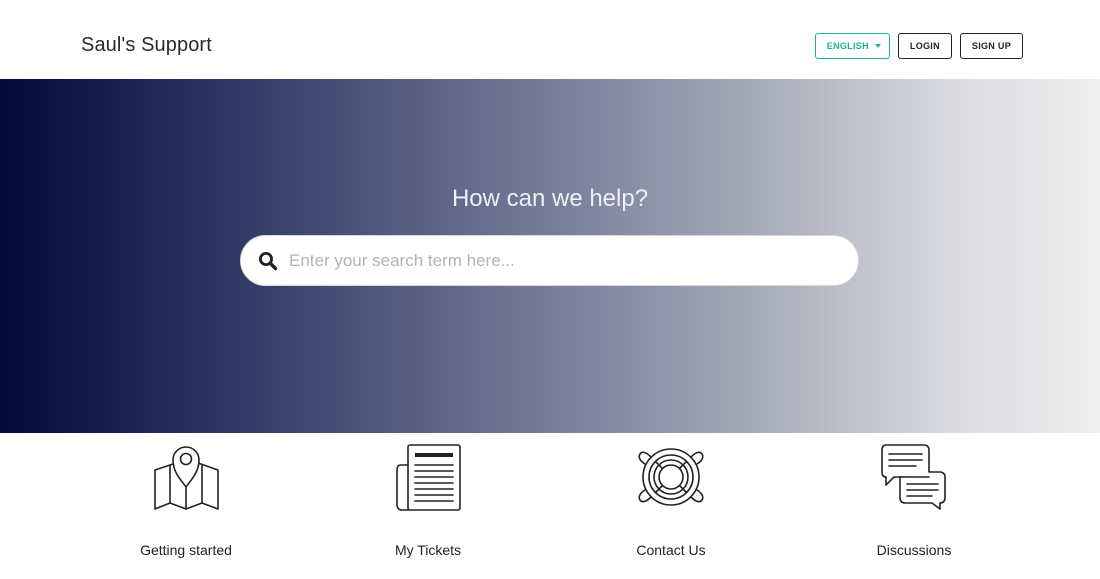  I want to click on signup-button: SIGN UP, so click(991, 46).